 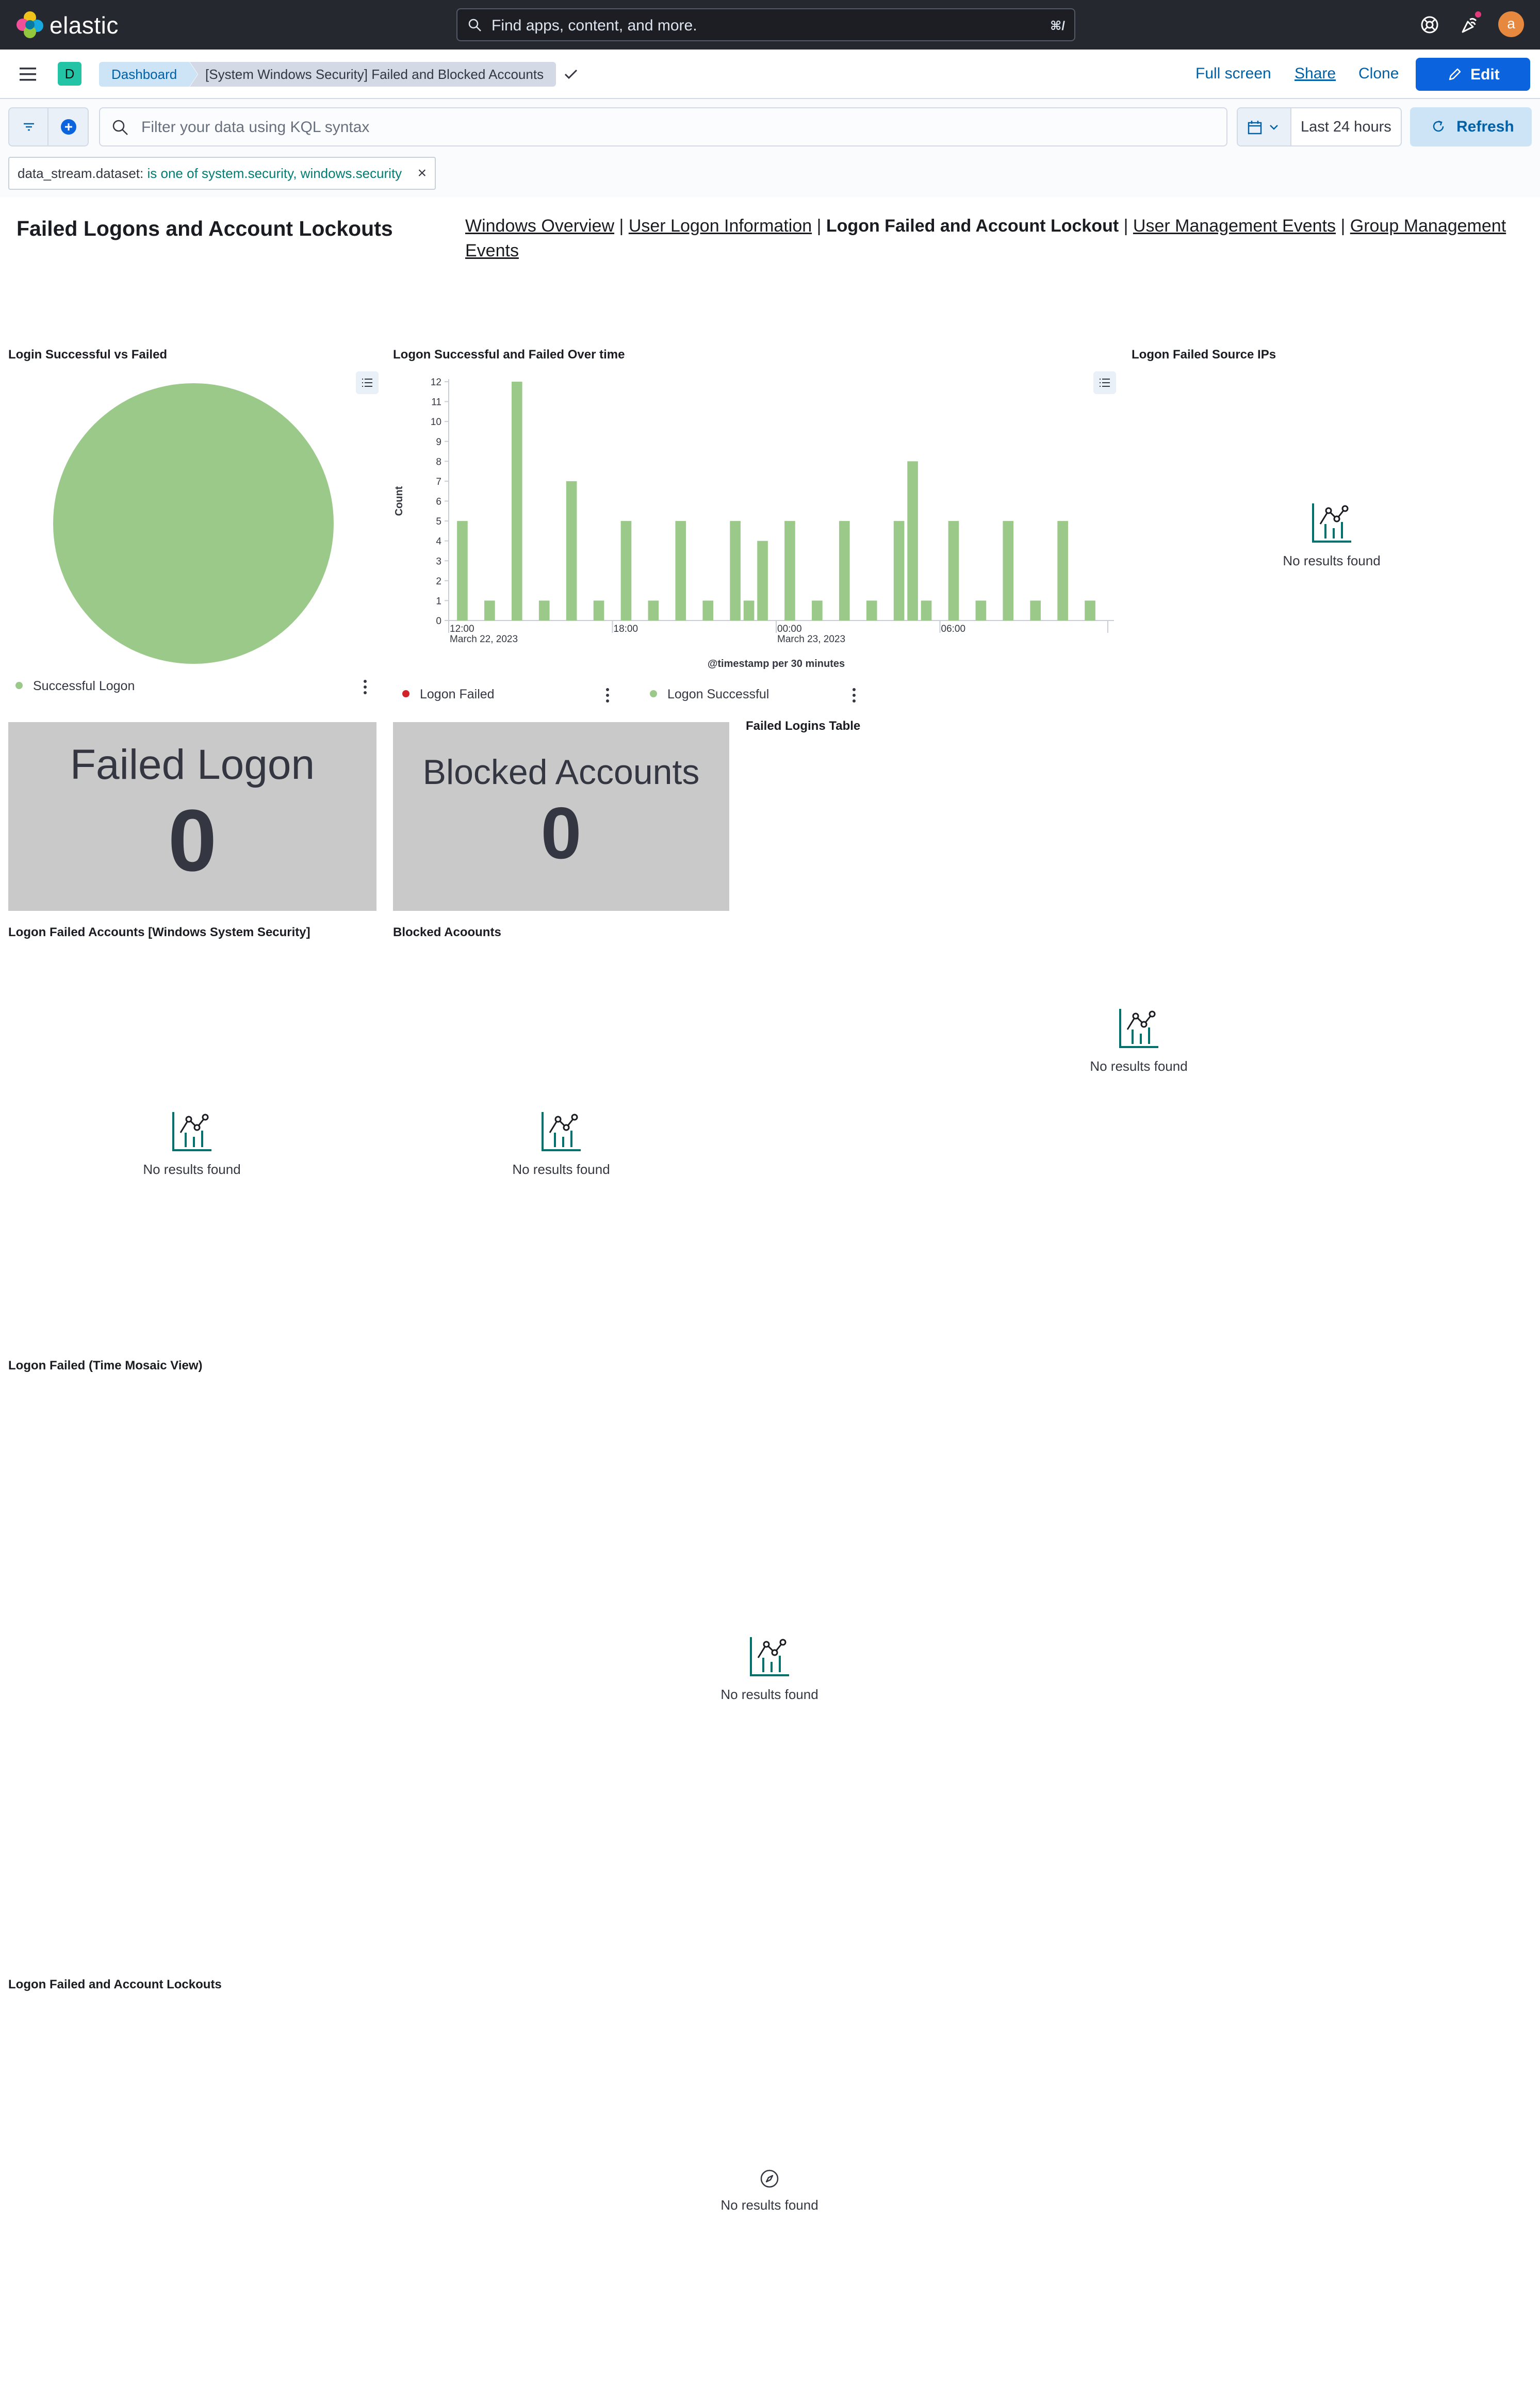 I want to click on refresh-icon, so click(x=1439, y=126).